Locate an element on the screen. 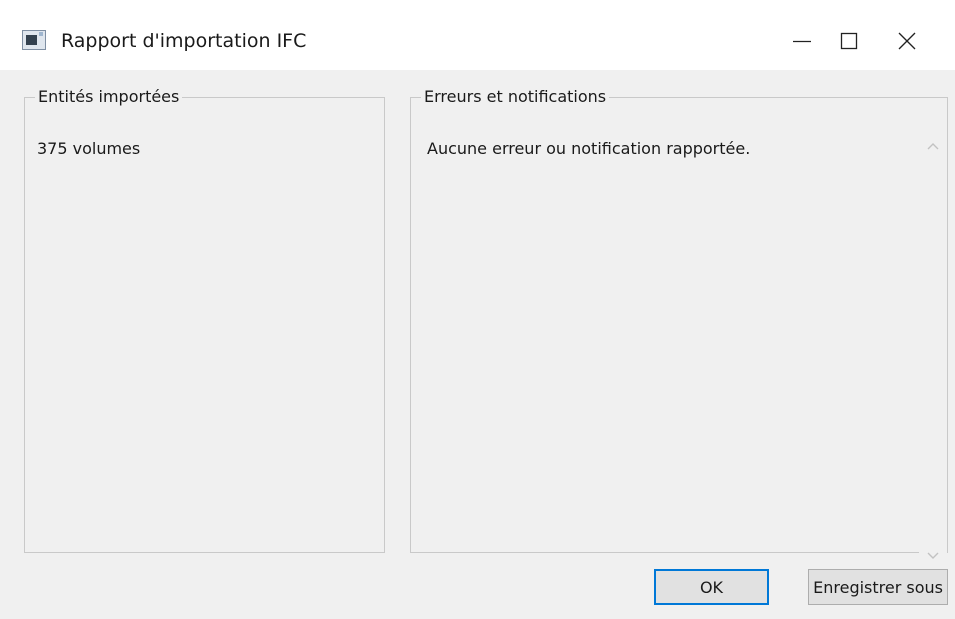 The width and height of the screenshot is (955, 619). imported-entities-legend: Entités importées is located at coordinates (109, 96).